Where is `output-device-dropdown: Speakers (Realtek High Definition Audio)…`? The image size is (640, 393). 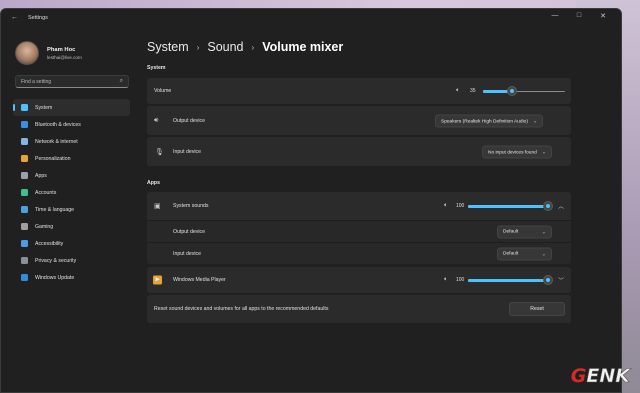
output-device-dropdown: Speakers (Realtek High Definition Audio)… is located at coordinates (489, 120).